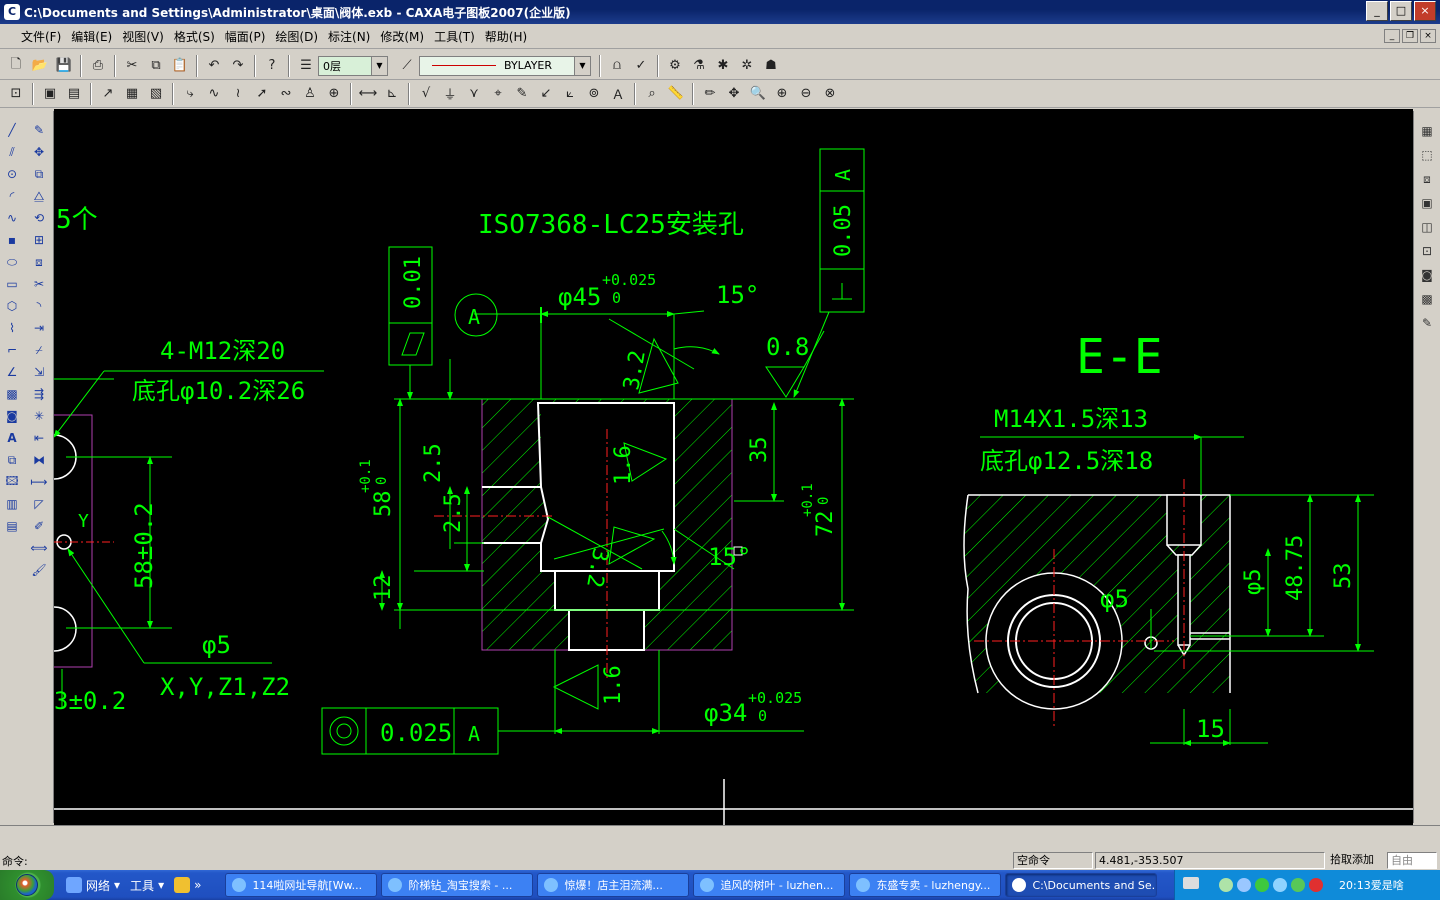 The height and width of the screenshot is (900, 1440). What do you see at coordinates (12, 416) in the screenshot?
I see `fill-icon: ◙` at bounding box center [12, 416].